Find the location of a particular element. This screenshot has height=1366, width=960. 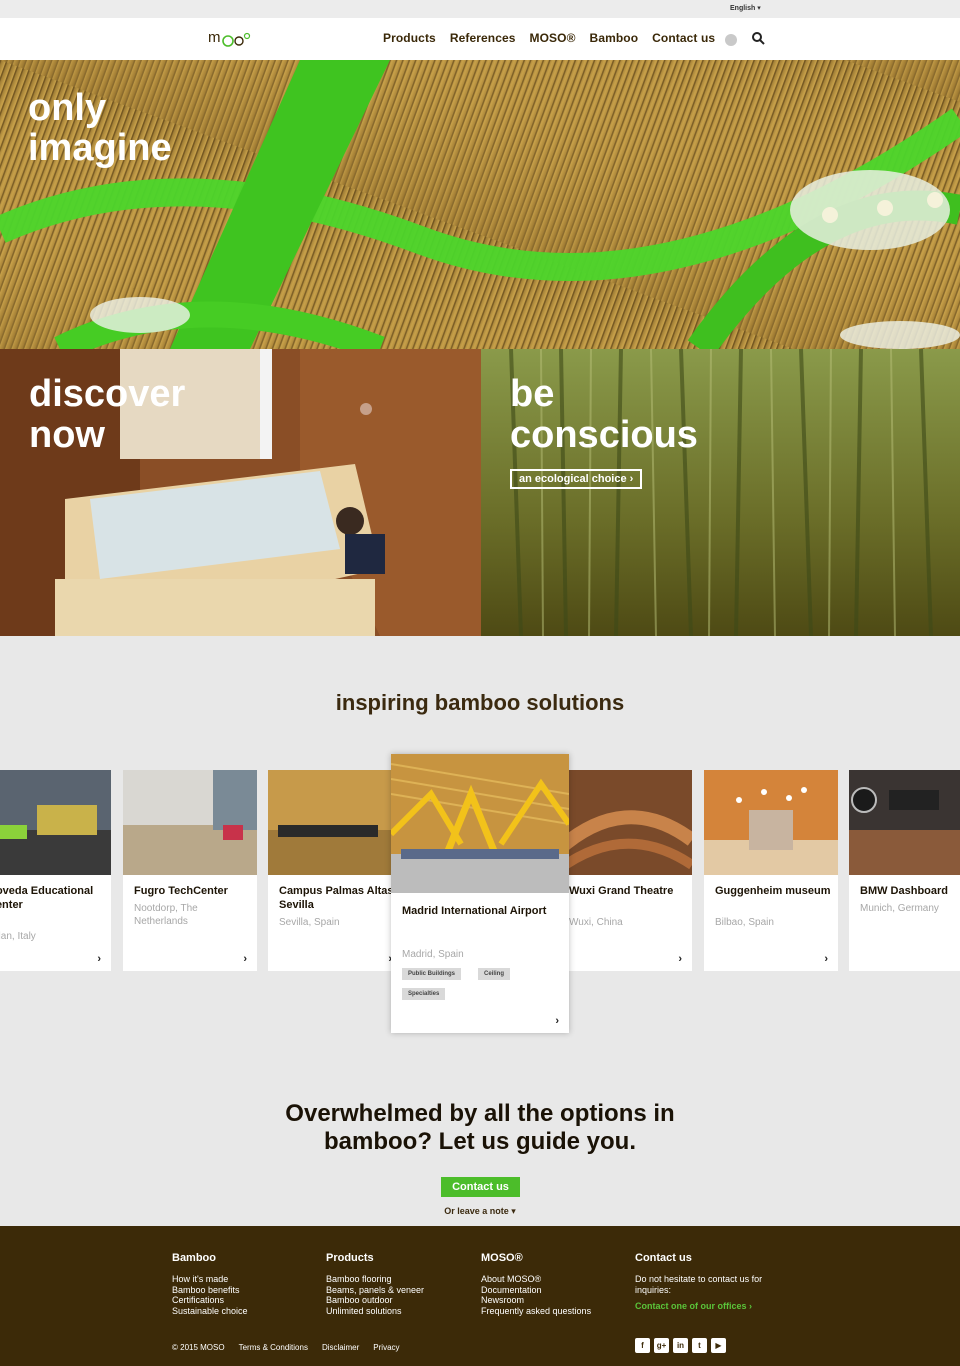

disclaimer-link: Disclaimer is located at coordinates (340, 1347).